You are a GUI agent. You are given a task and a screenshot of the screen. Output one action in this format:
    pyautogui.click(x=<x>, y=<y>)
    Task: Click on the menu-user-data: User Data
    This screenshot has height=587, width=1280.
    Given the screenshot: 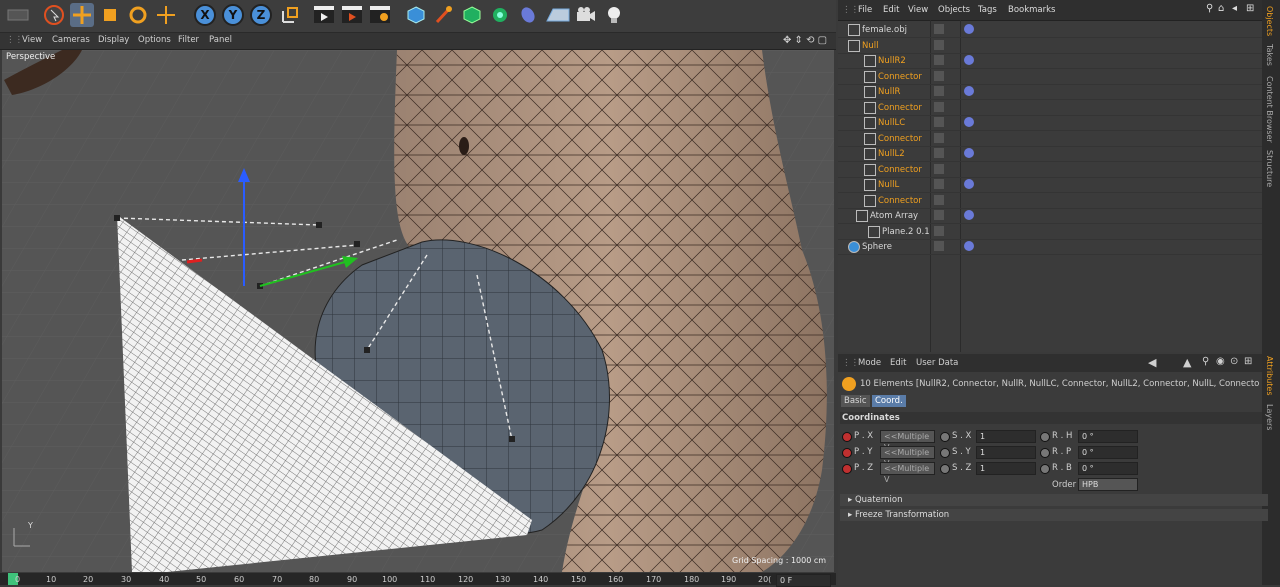 What is the action you would take?
    pyautogui.click(x=937, y=363)
    